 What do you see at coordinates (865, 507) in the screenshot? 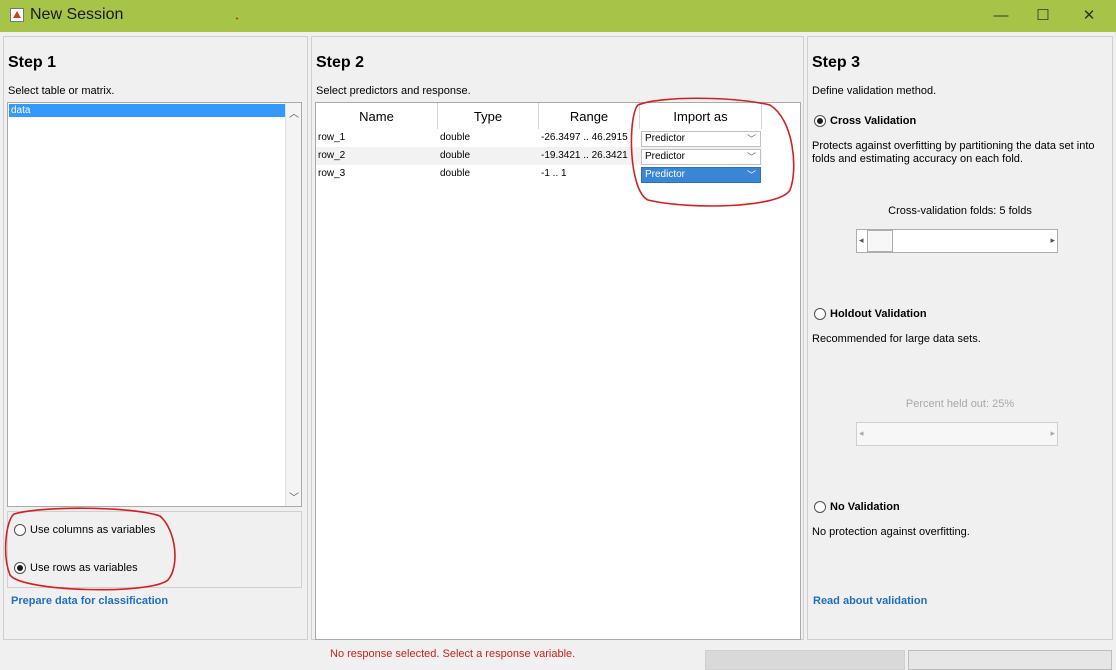
I see `no-validation-label: No Validation` at bounding box center [865, 507].